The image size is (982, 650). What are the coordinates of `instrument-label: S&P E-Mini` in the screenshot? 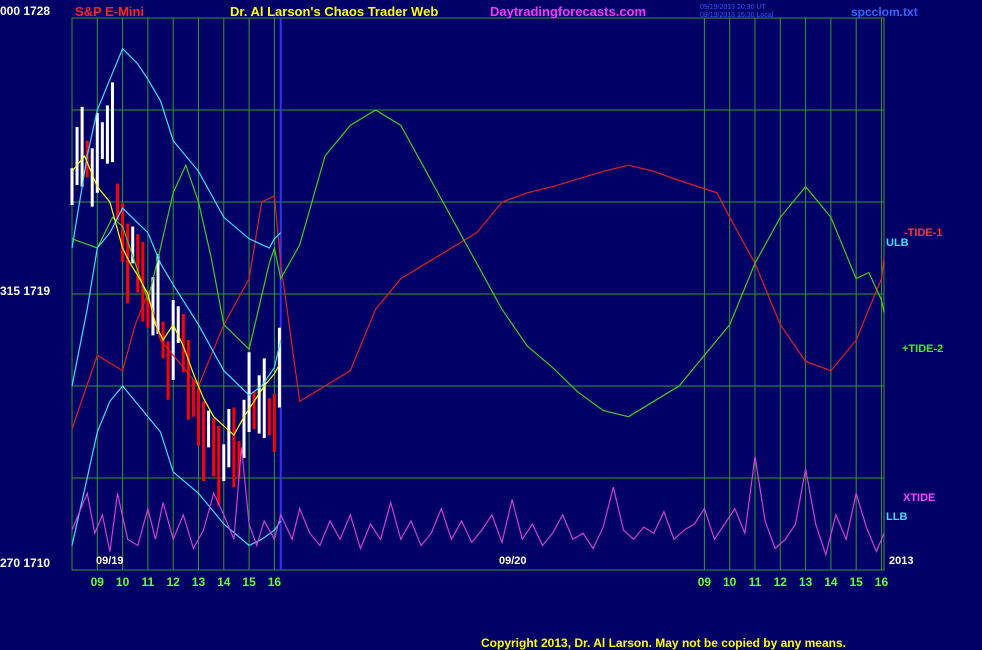 It's located at (110, 11).